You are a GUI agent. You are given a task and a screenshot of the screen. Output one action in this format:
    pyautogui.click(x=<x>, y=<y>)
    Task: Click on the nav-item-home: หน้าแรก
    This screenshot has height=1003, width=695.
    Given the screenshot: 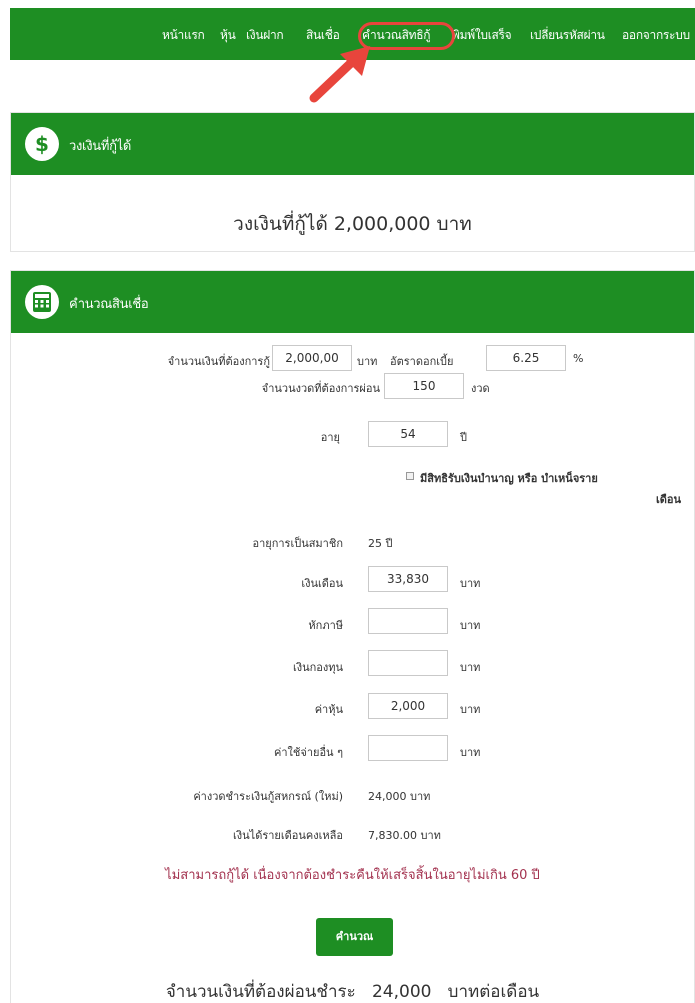 What is the action you would take?
    pyautogui.click(x=183, y=35)
    